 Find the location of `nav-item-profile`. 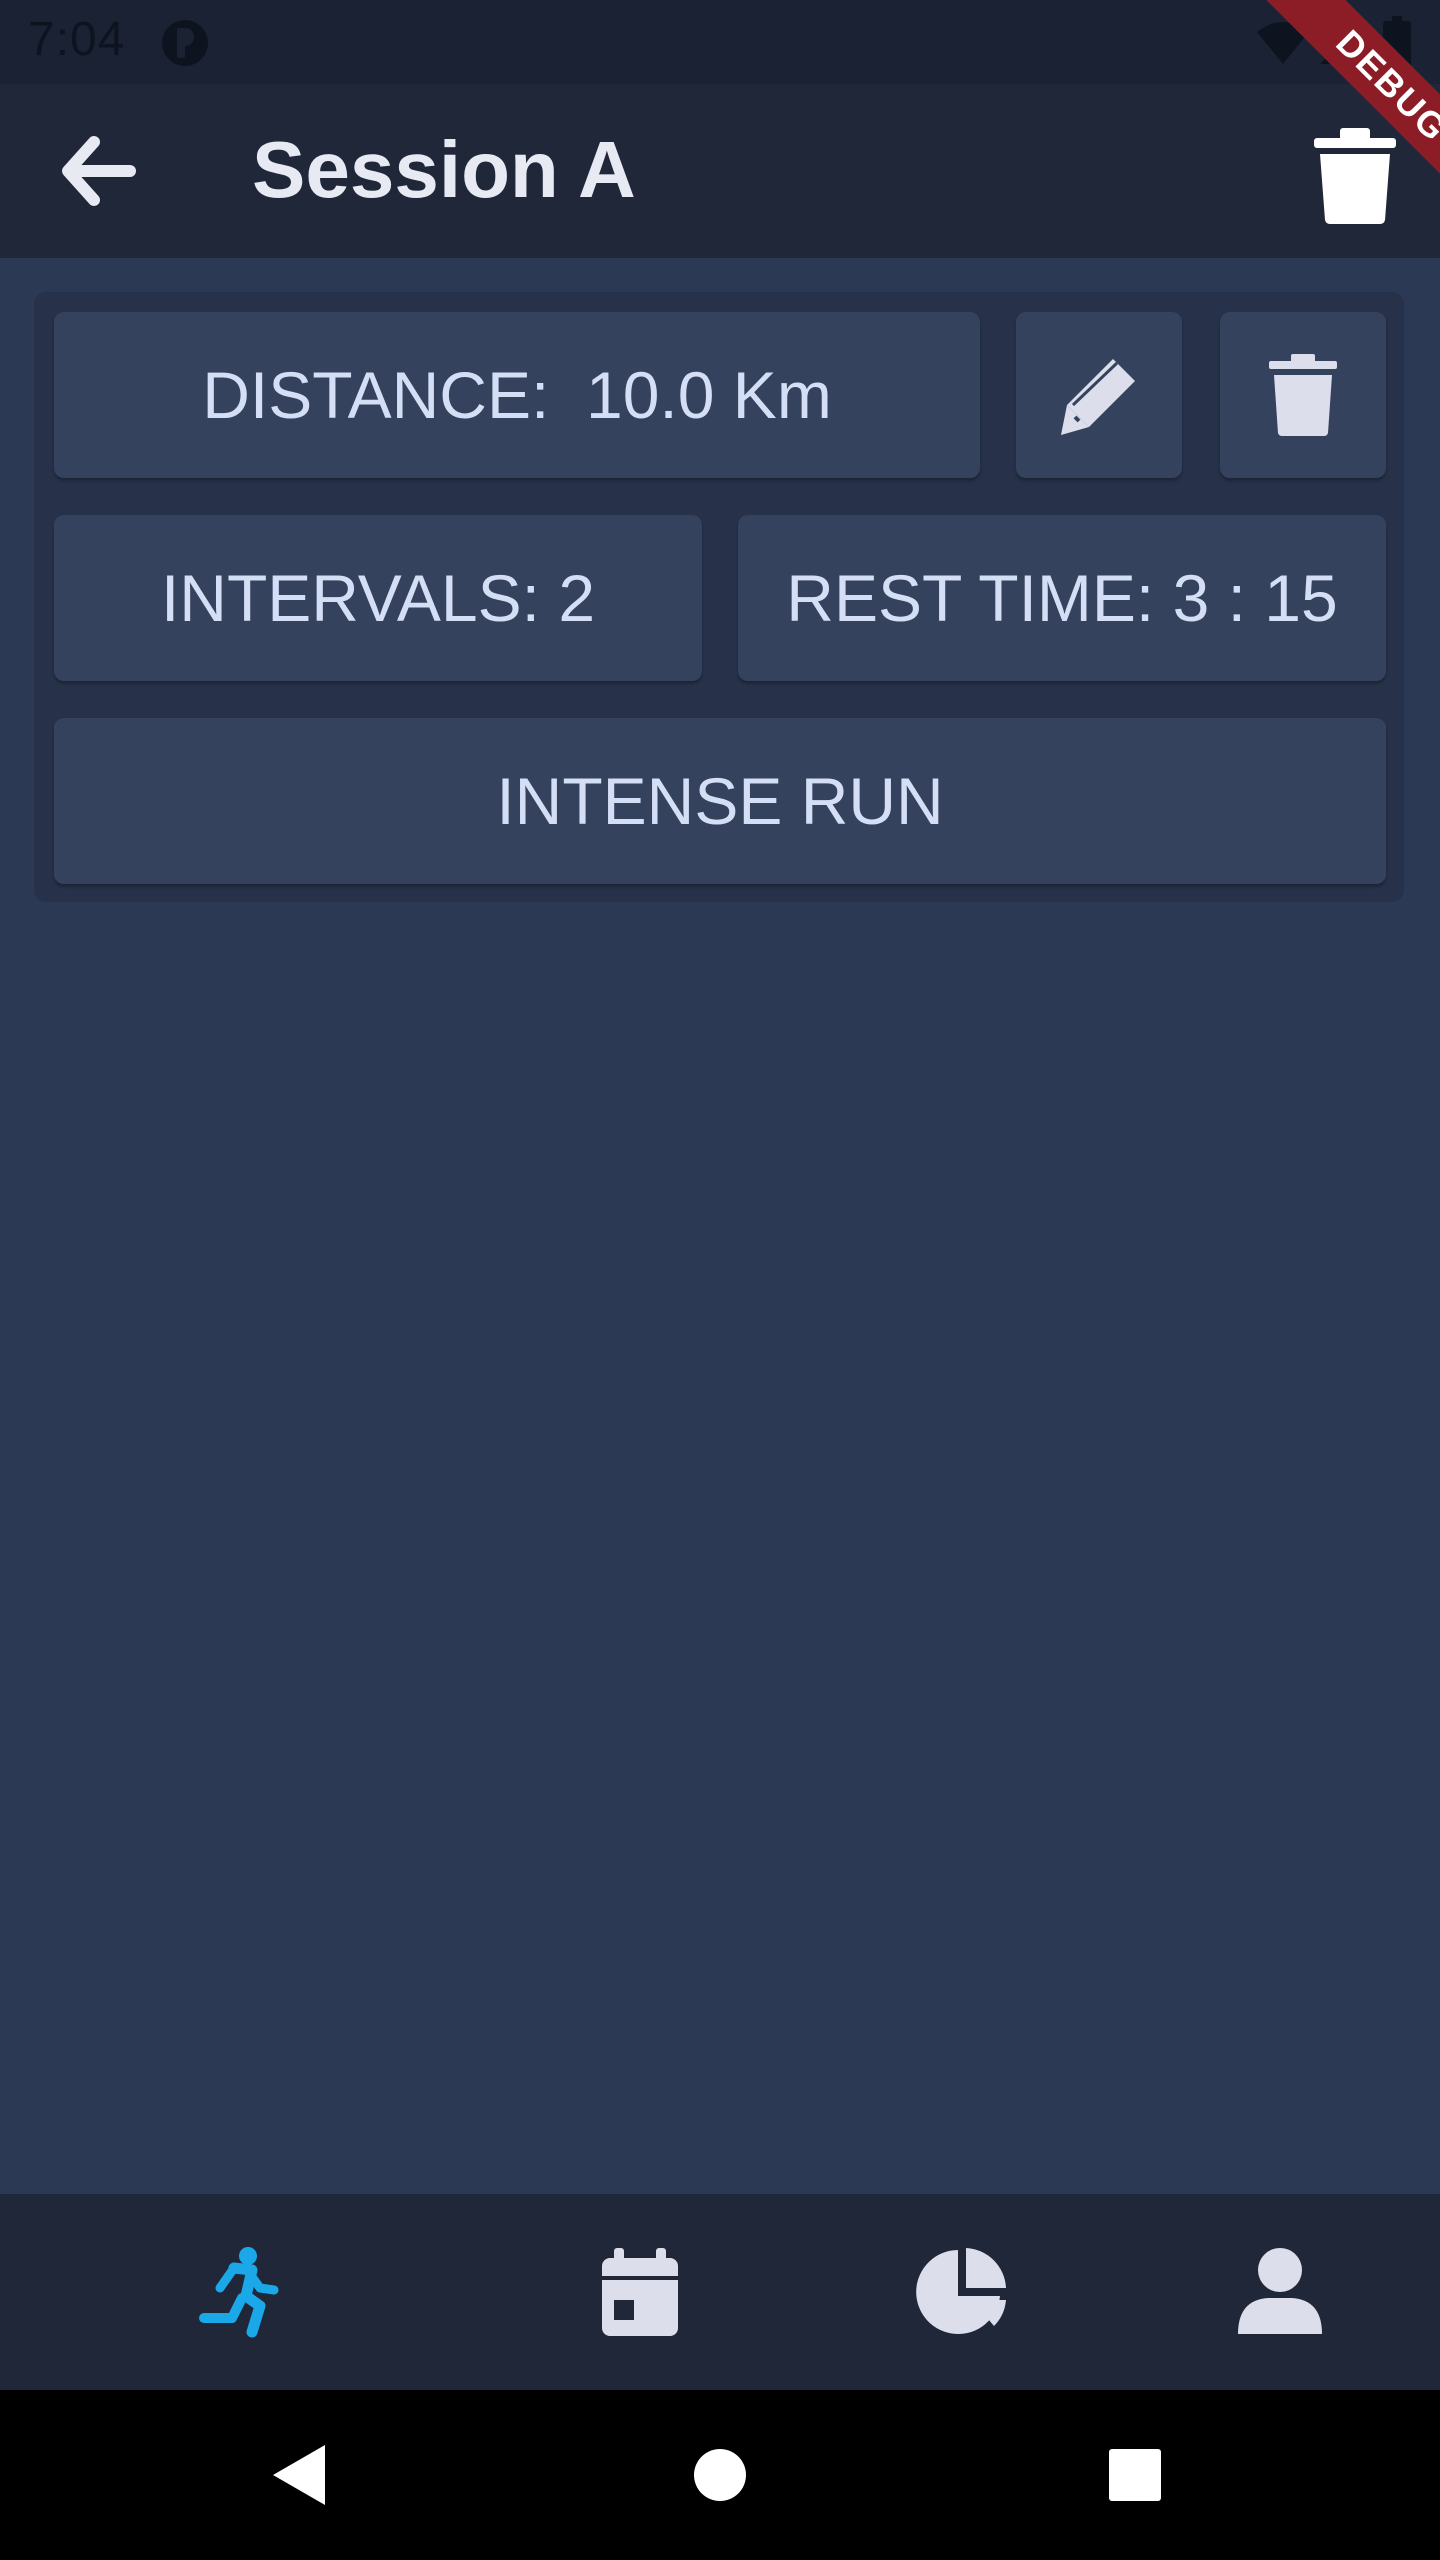

nav-item-profile is located at coordinates (1280, 2292).